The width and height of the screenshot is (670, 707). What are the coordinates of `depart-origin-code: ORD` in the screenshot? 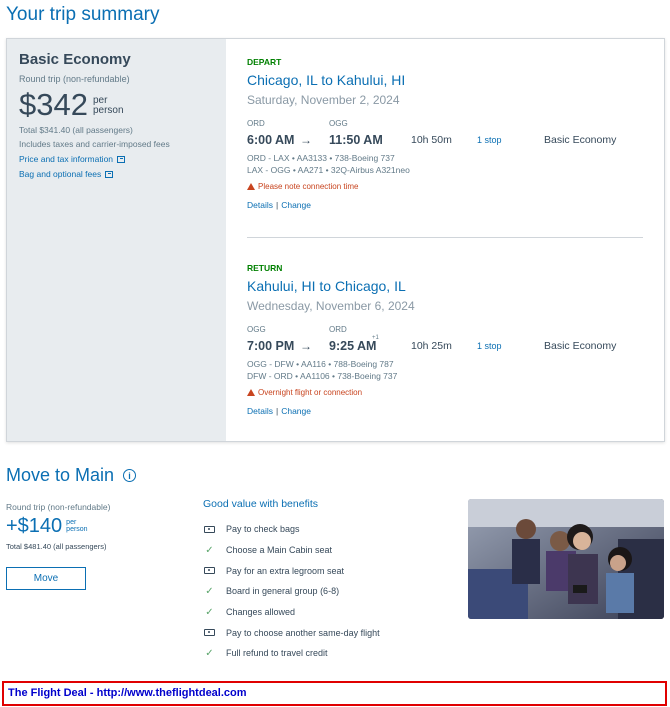 It's located at (256, 123).